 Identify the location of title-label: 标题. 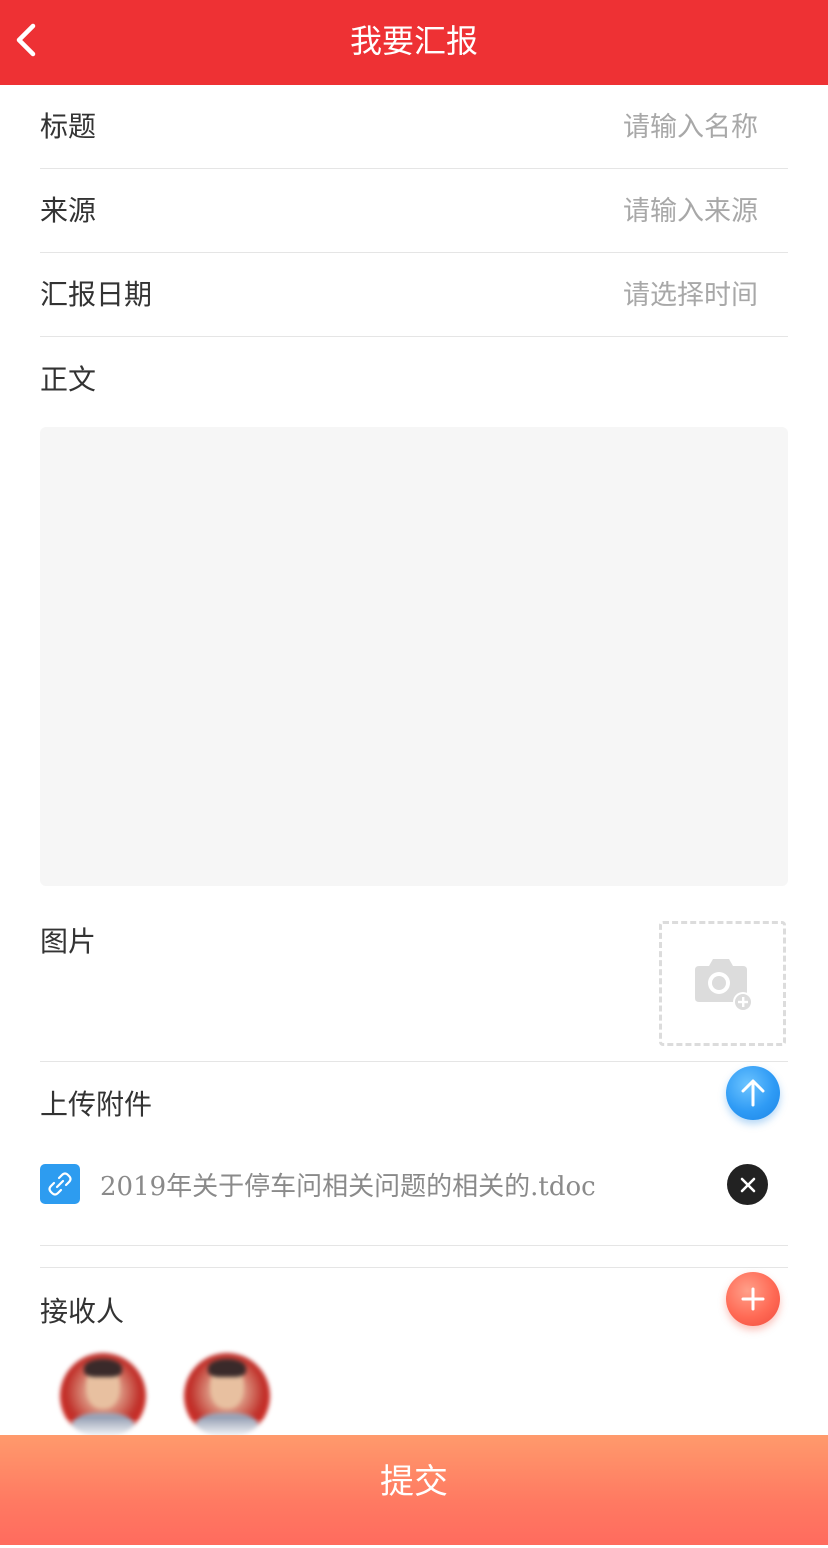
(68, 126).